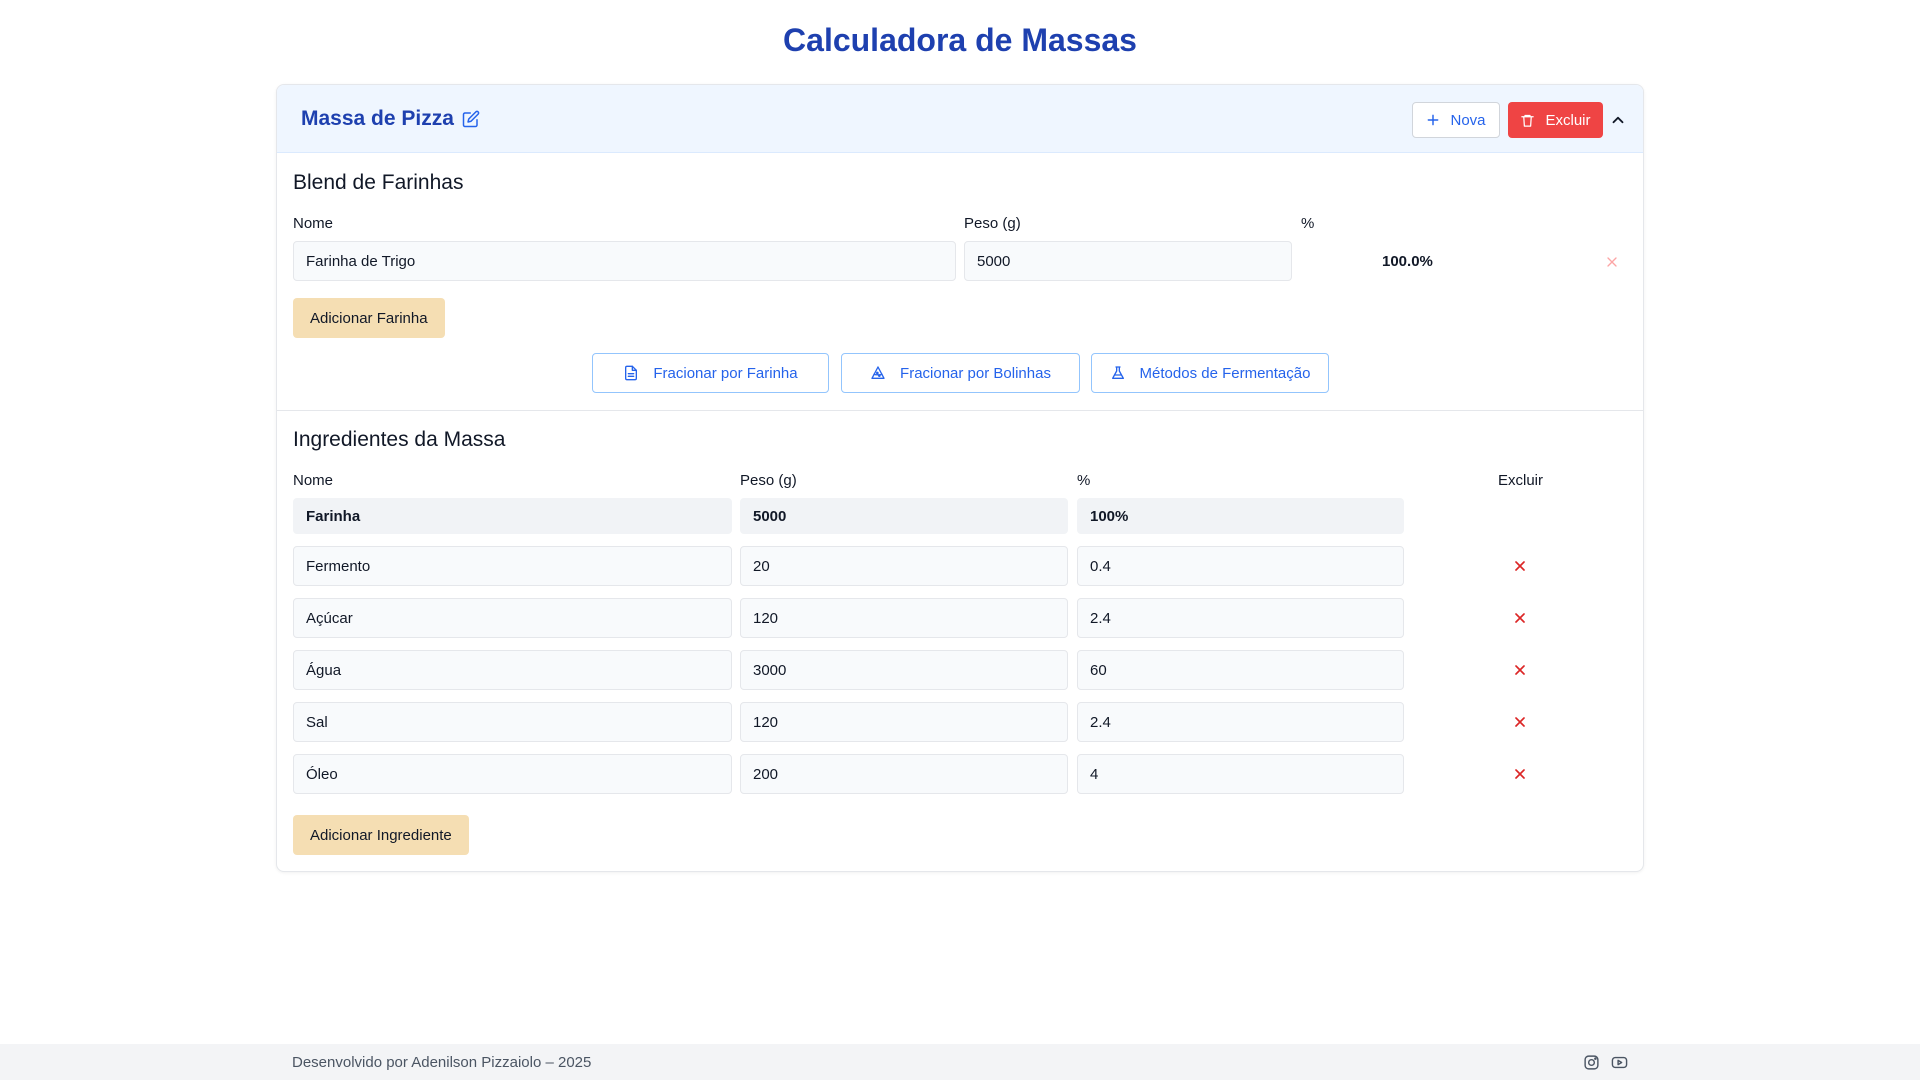  Describe the element at coordinates (975, 373) in the screenshot. I see `split-by-balls-label: Fracionar por Bolinhas` at that location.